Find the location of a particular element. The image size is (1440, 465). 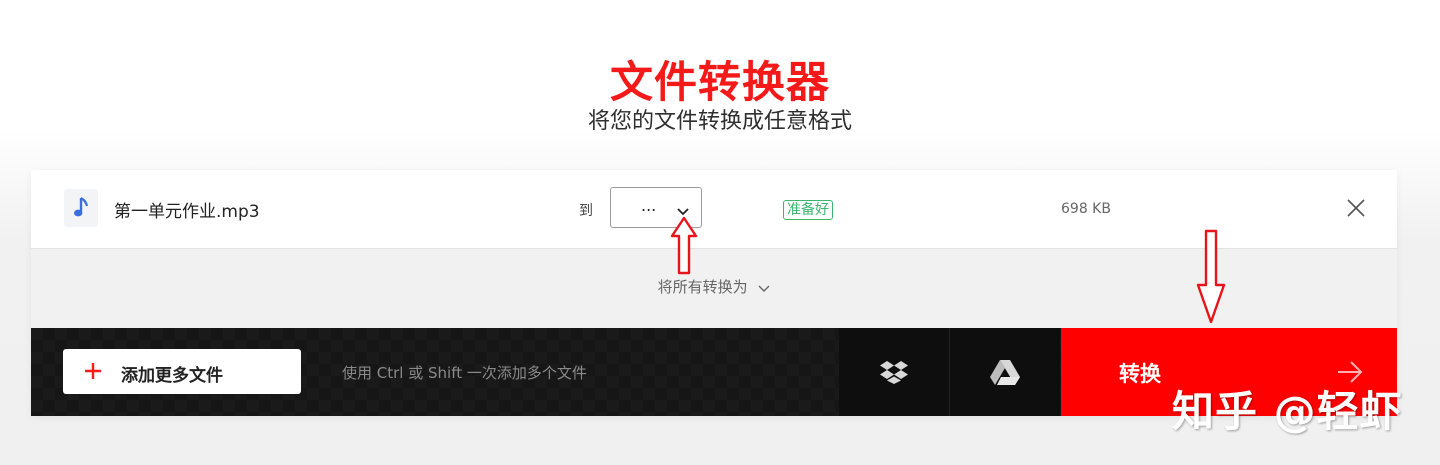

annotation-down-arrow is located at coordinates (1211, 279).